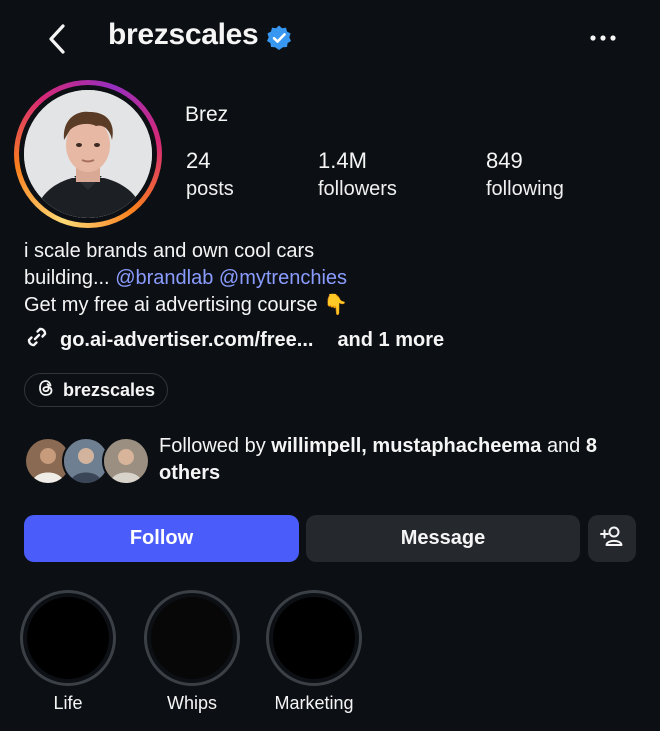 This screenshot has height=731, width=660. Describe the element at coordinates (109, 389) in the screenshot. I see `threads-label: brezscales` at that location.